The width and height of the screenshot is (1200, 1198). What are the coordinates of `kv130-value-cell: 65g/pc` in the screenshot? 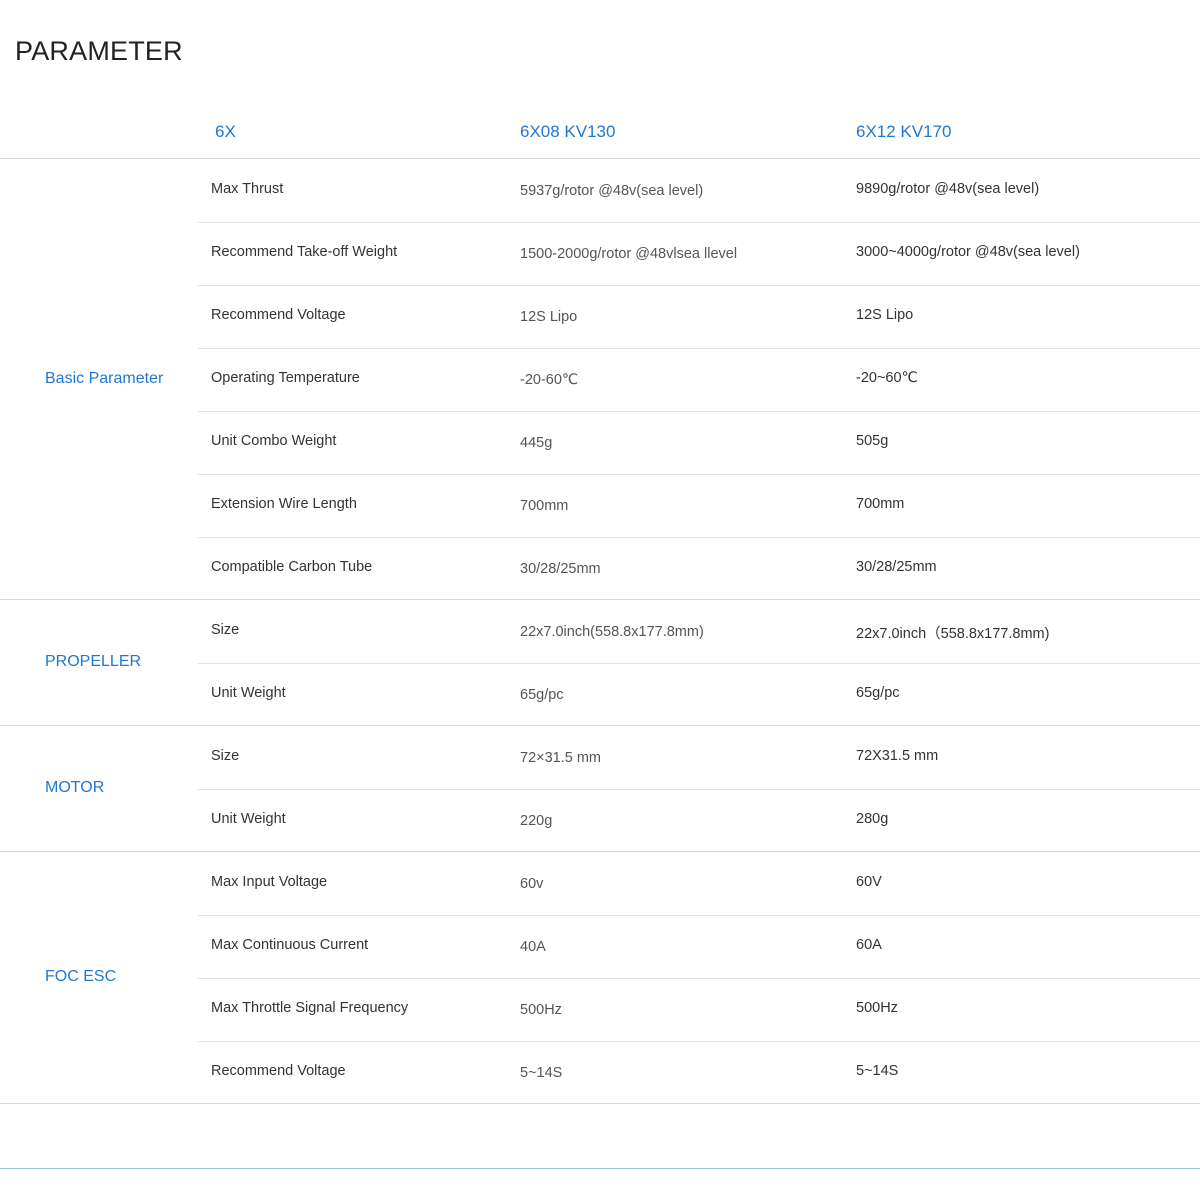 It's located at (542, 695).